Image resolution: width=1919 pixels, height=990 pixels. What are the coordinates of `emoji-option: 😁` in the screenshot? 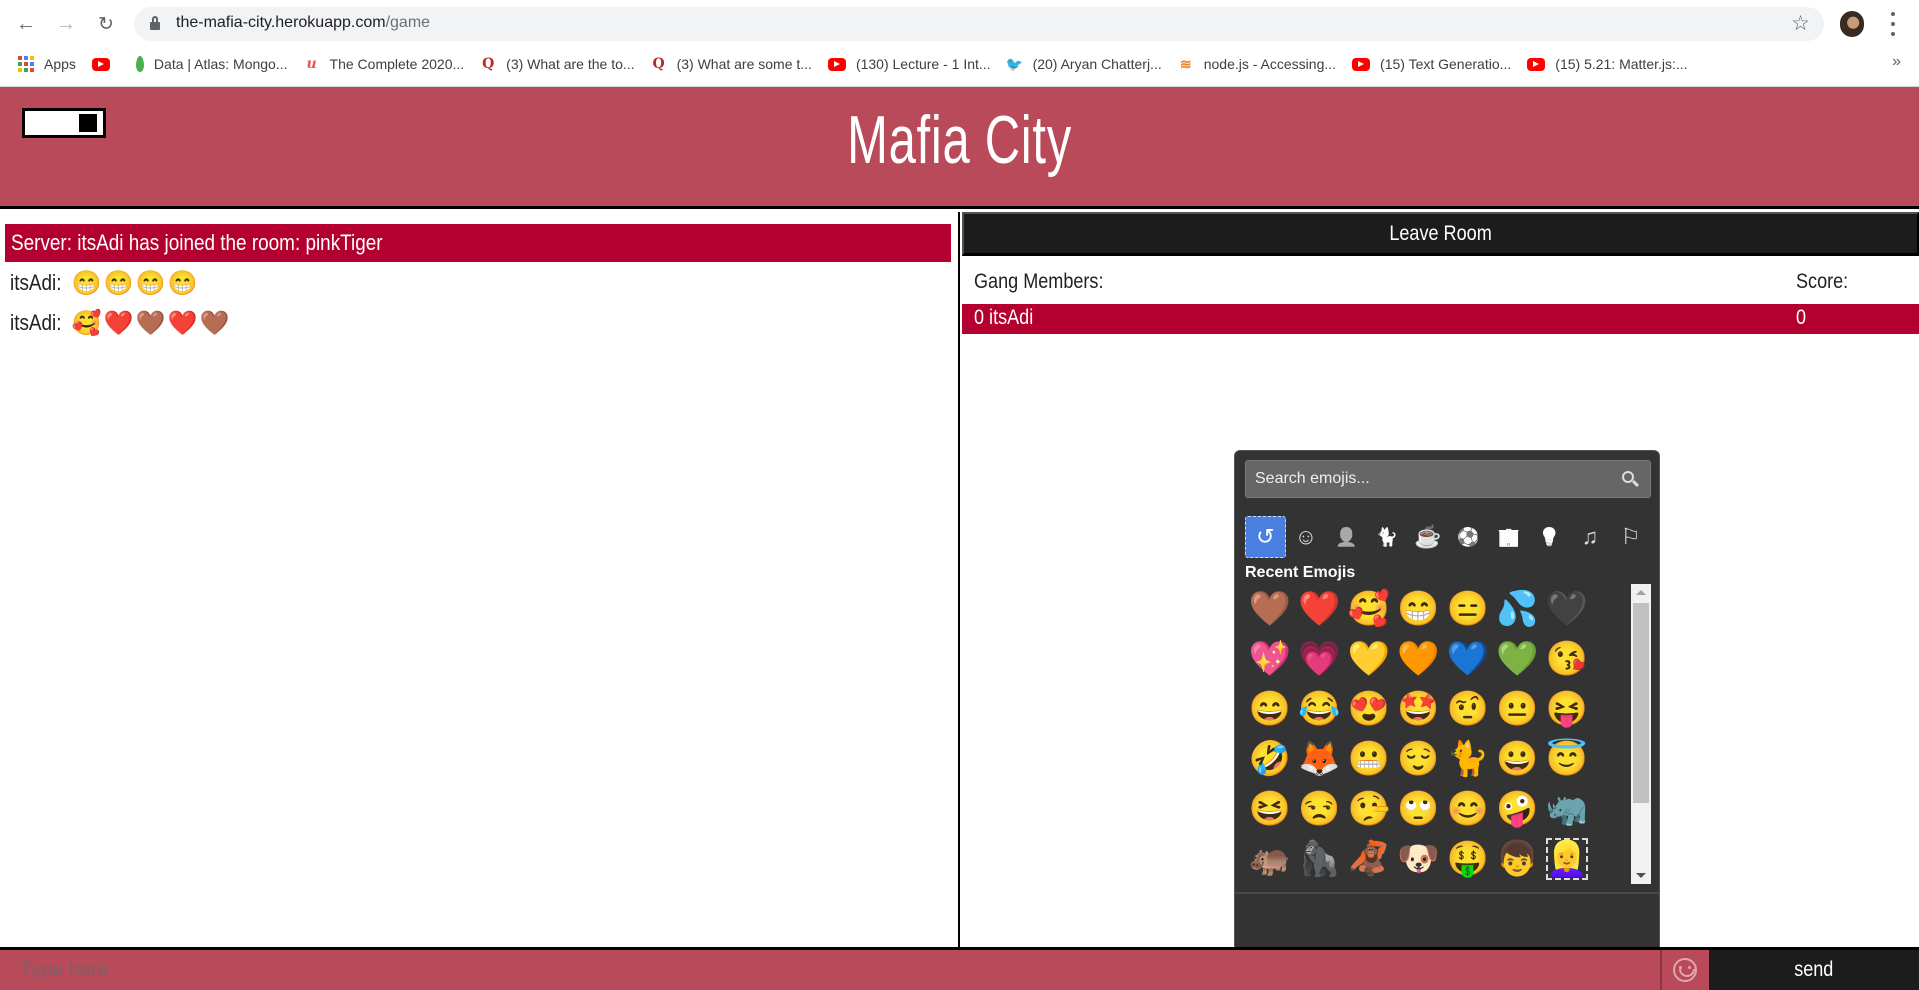 It's located at (1419, 609).